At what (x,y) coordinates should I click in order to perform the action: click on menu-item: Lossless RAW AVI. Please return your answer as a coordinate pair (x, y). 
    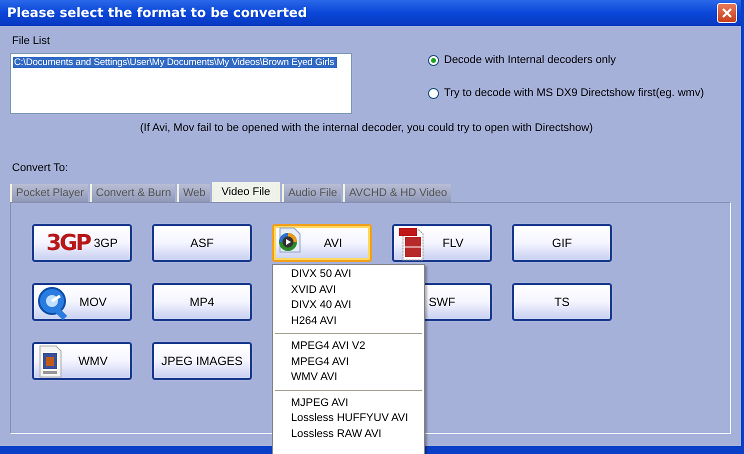
    Looking at the image, I should click on (348, 434).